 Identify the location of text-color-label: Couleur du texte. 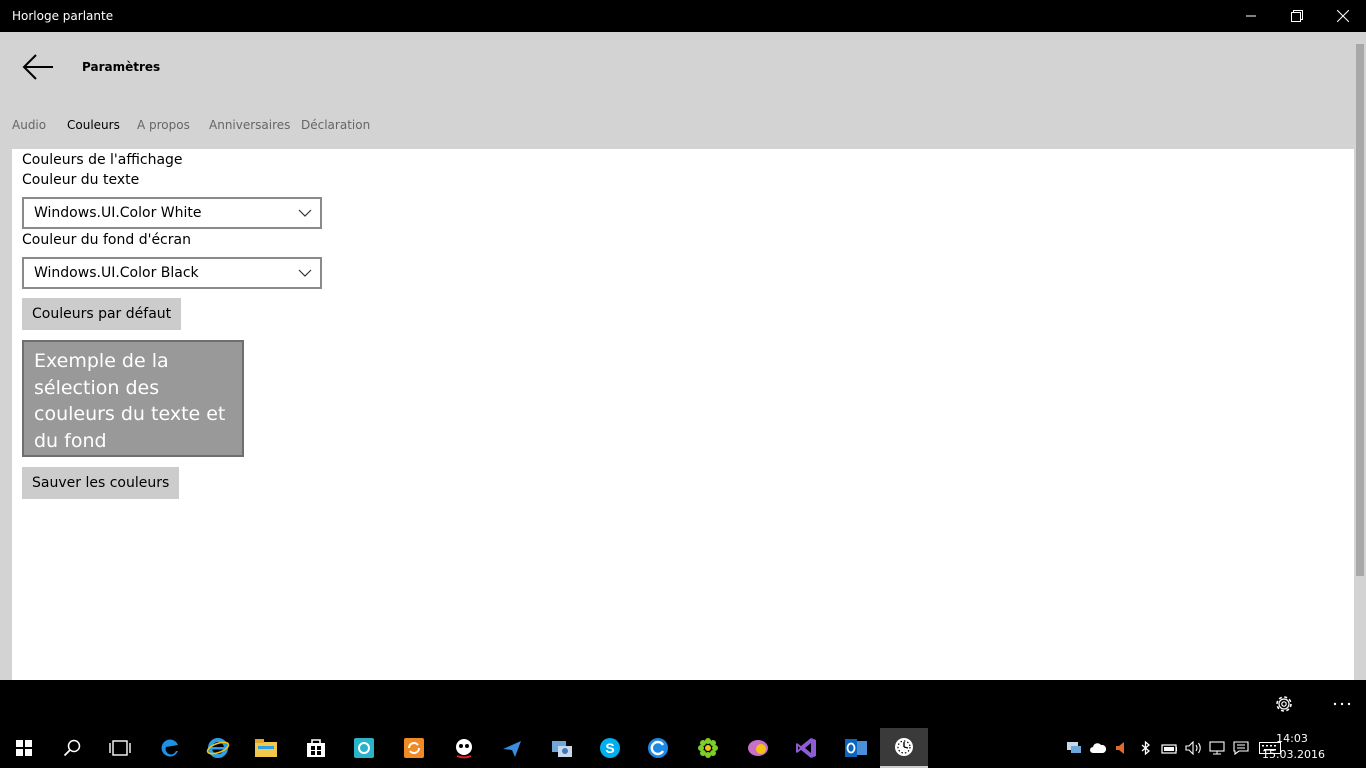
(81, 180).